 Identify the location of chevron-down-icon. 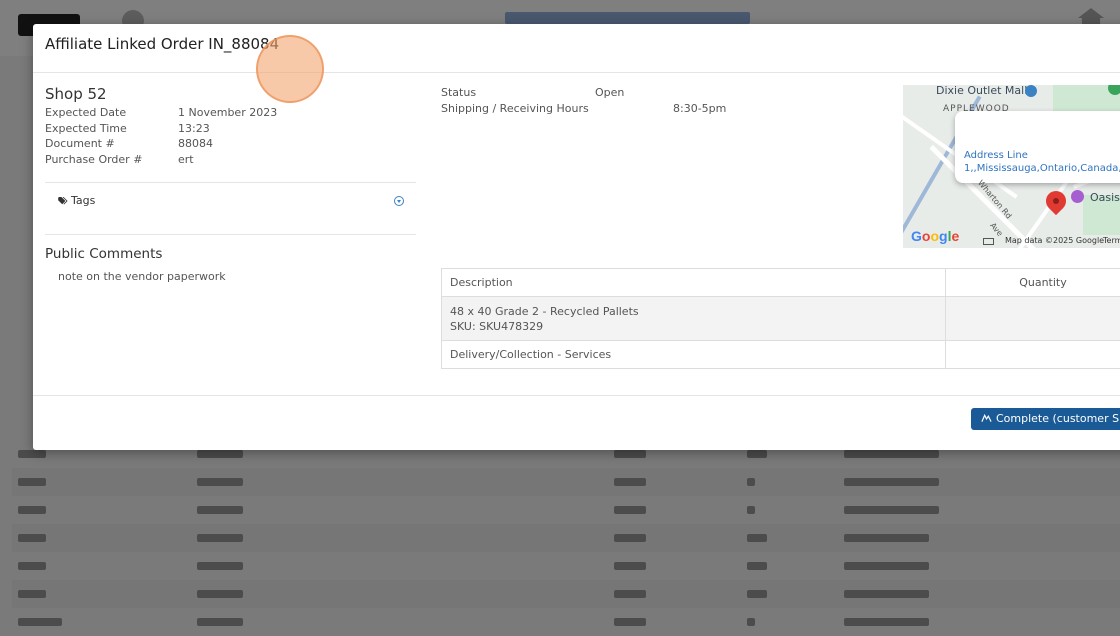
(399, 201).